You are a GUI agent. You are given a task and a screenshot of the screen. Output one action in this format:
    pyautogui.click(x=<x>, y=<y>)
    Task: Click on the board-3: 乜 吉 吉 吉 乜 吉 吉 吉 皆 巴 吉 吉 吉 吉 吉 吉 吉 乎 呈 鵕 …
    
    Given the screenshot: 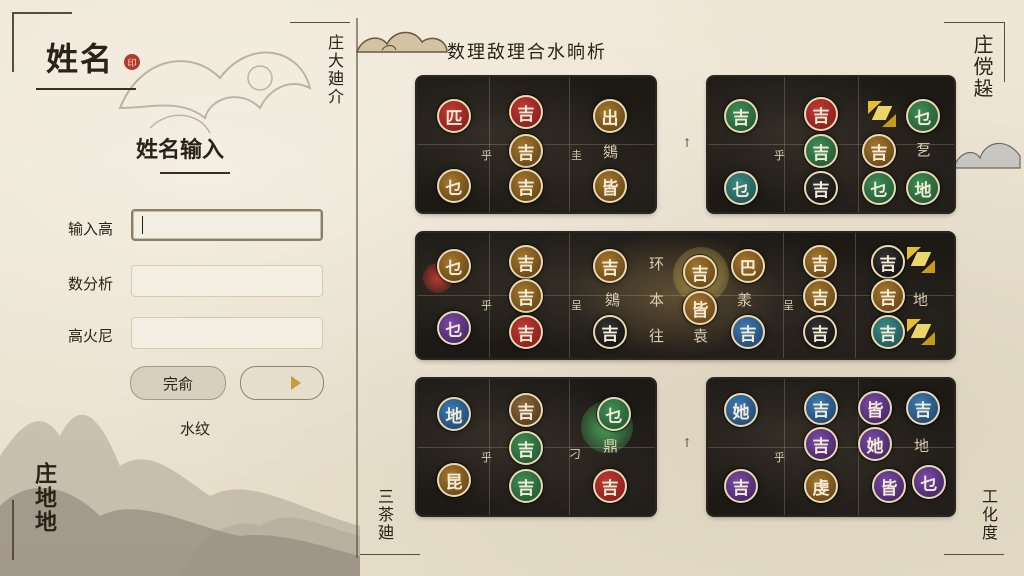 What is the action you would take?
    pyautogui.click(x=685, y=295)
    